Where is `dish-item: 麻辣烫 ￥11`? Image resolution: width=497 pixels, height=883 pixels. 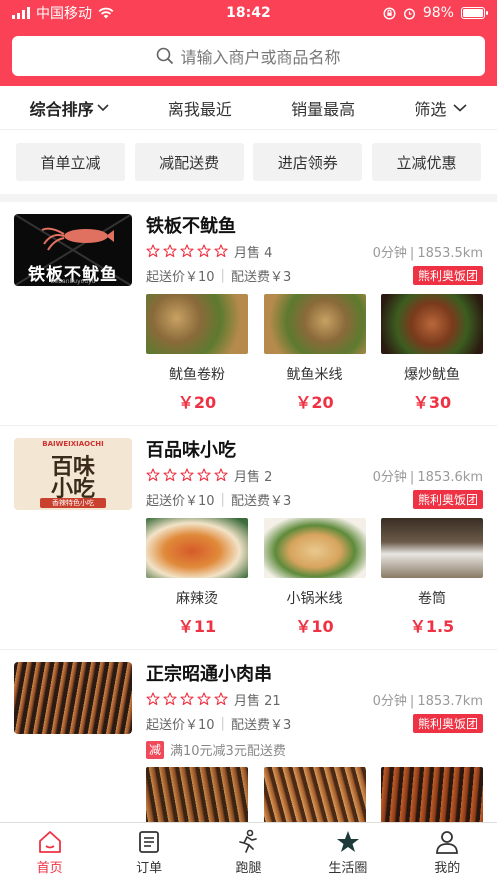
dish-item: 麻辣烫 ￥11 is located at coordinates (197, 577).